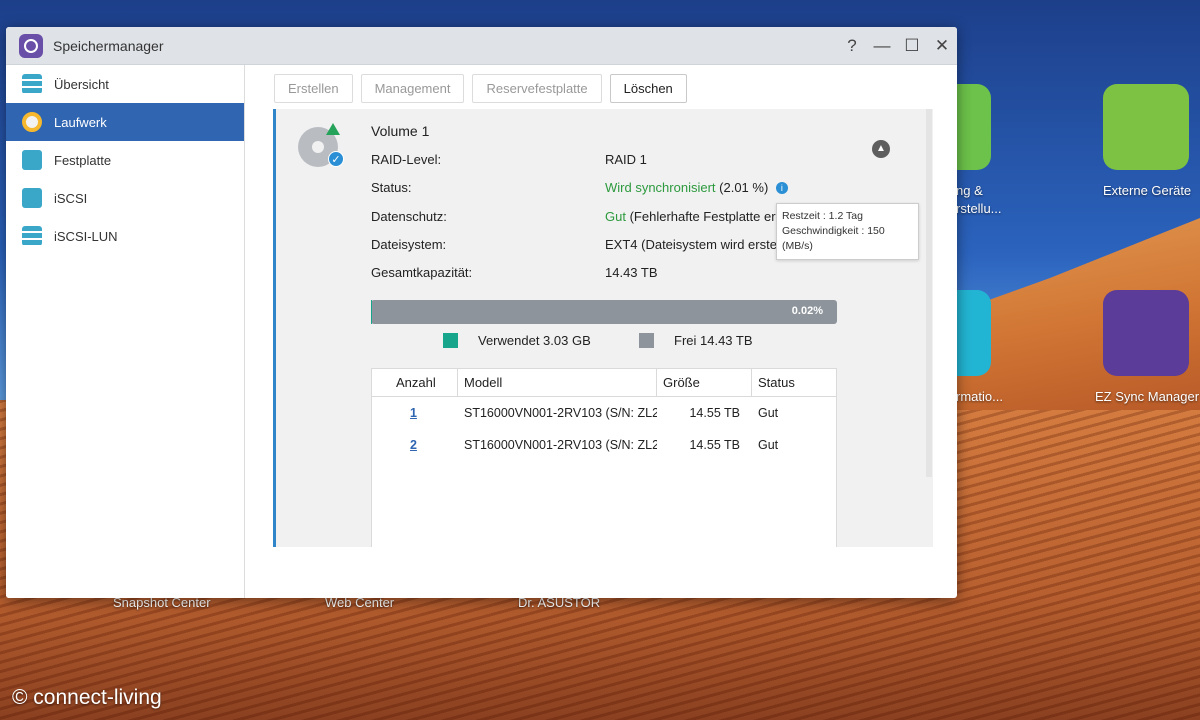  Describe the element at coordinates (1147, 190) in the screenshot. I see `external-devices-label: Externe Geräte` at that location.